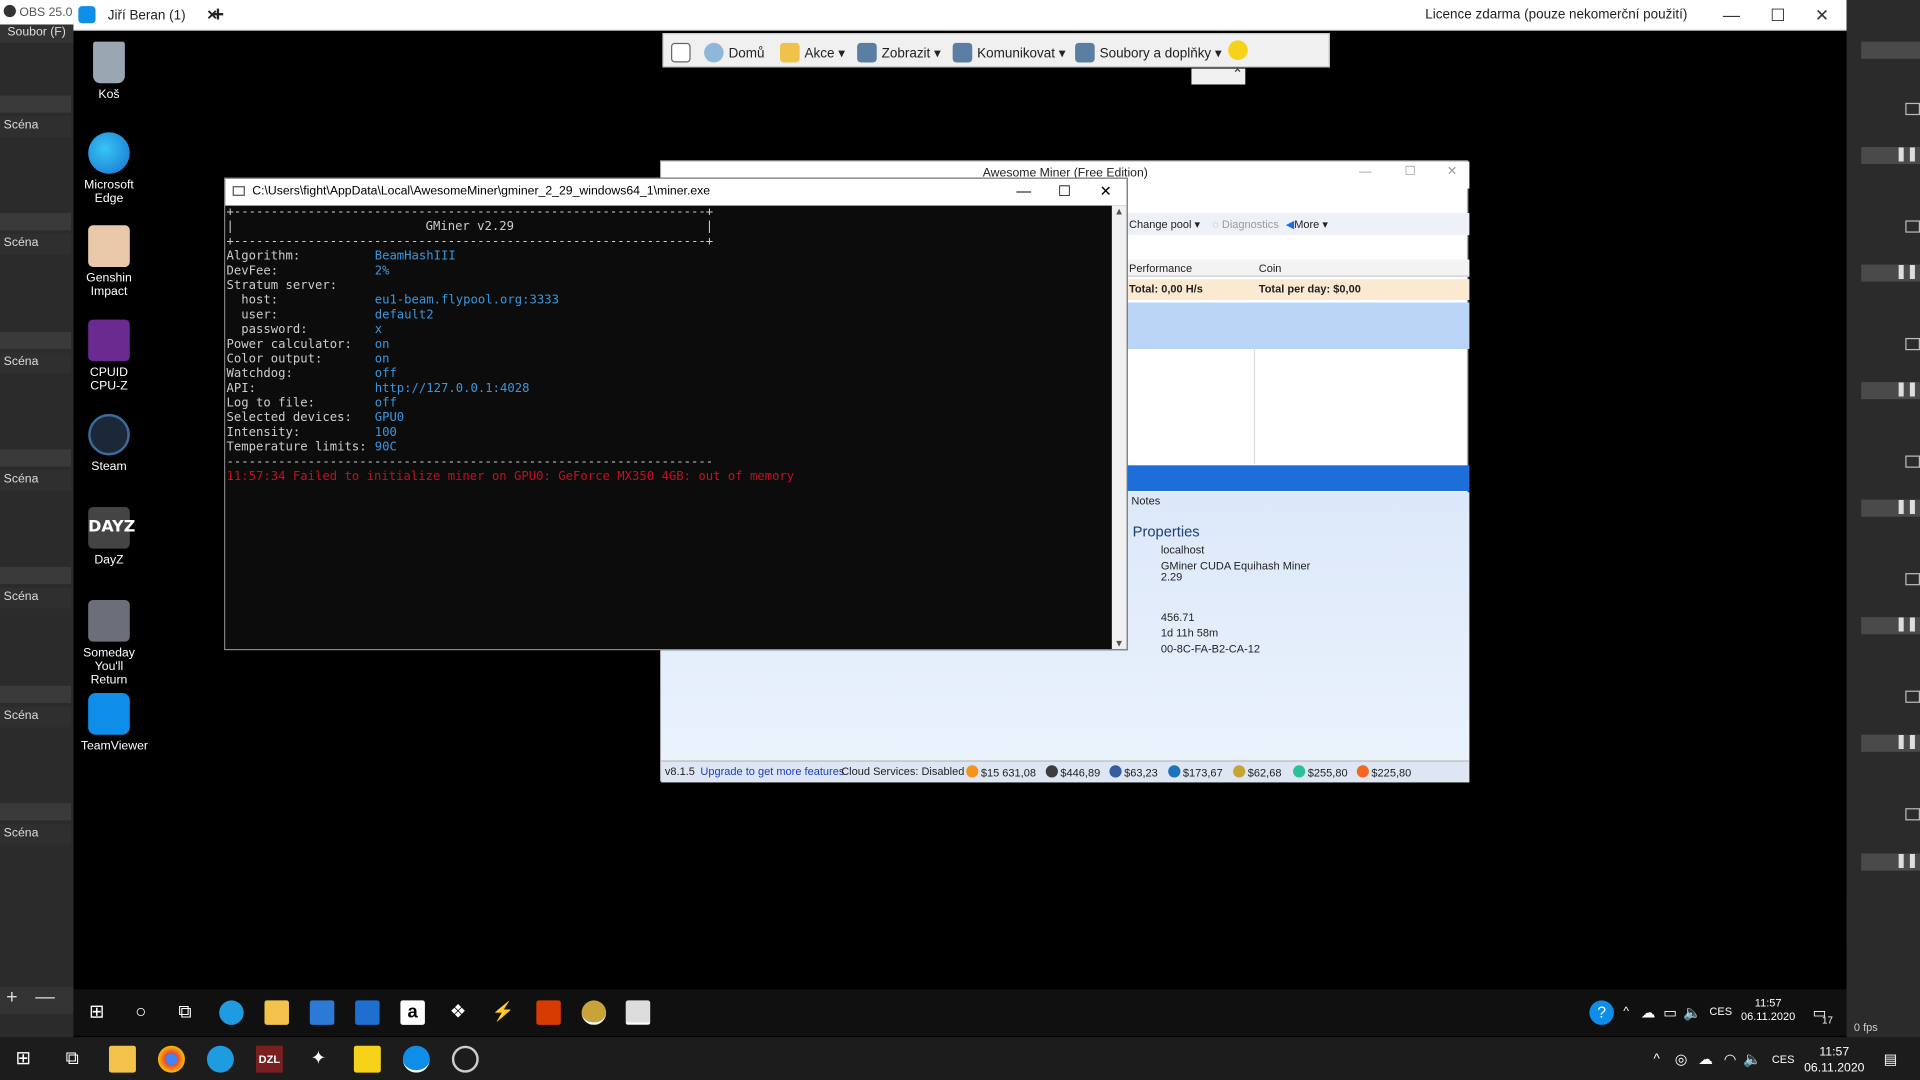 This screenshot has height=1080, width=1920. Describe the element at coordinates (412, 1012) in the screenshot. I see `amazon-icon: a` at that location.